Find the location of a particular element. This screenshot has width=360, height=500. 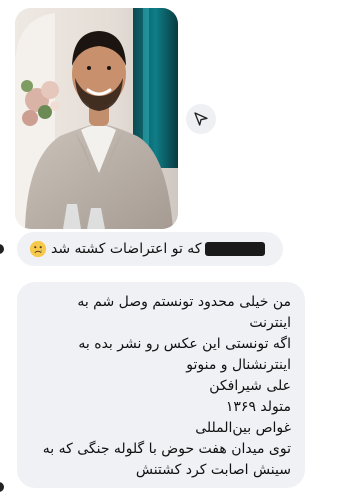

share-button is located at coordinates (201, 119).